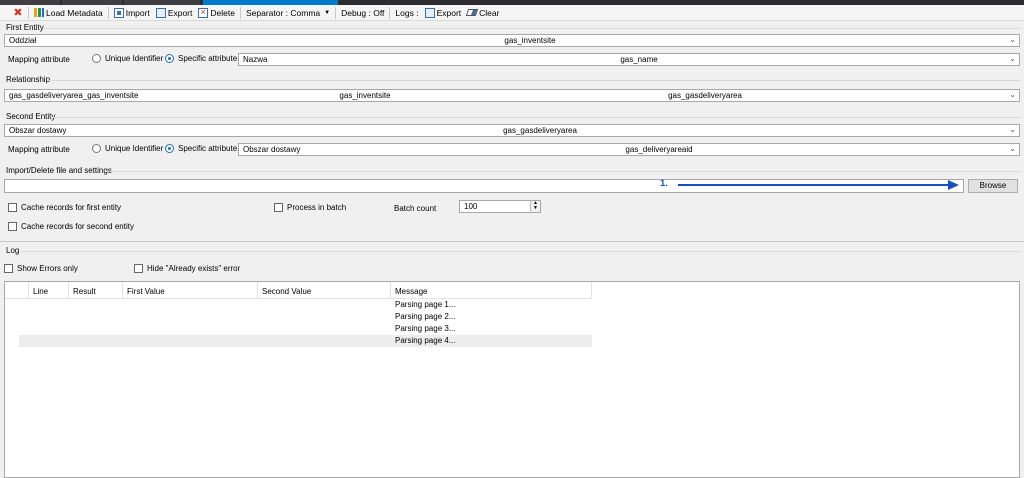 This screenshot has height=478, width=1024. I want to click on cache-second-label: Cache records for second entity, so click(77, 226).